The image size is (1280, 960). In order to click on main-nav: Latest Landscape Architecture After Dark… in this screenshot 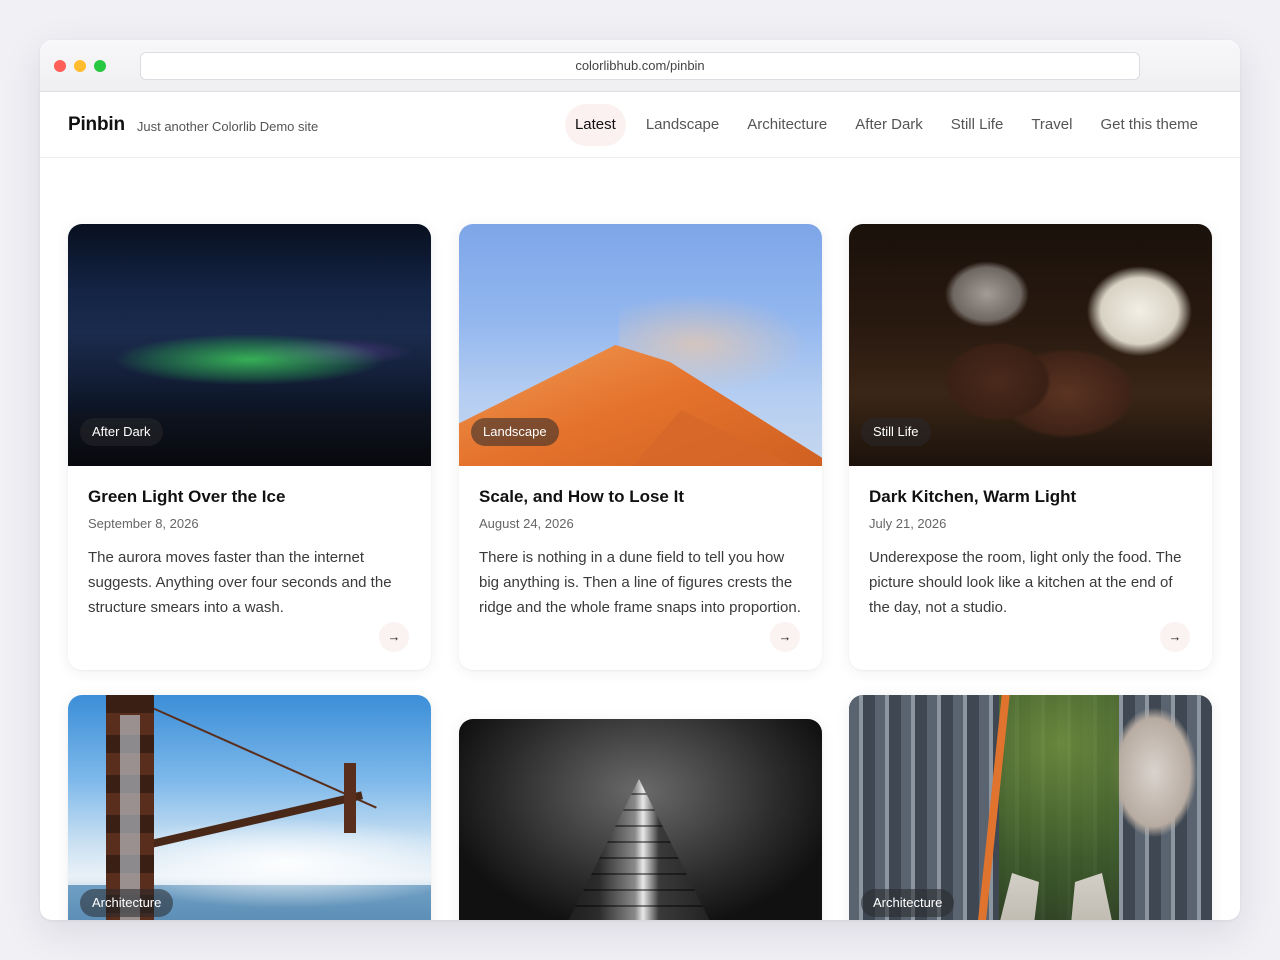, I will do `click(888, 125)`.